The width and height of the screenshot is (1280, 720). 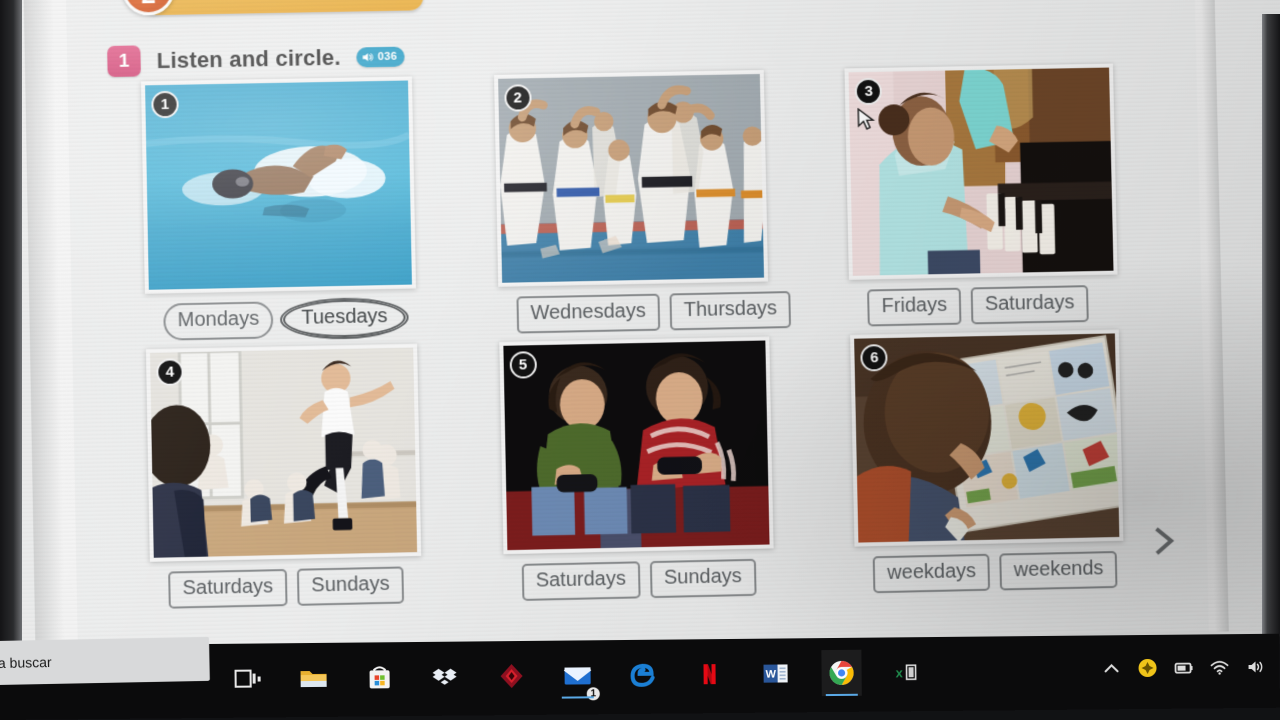 I want to click on item-number-badge: 5, so click(x=523, y=365).